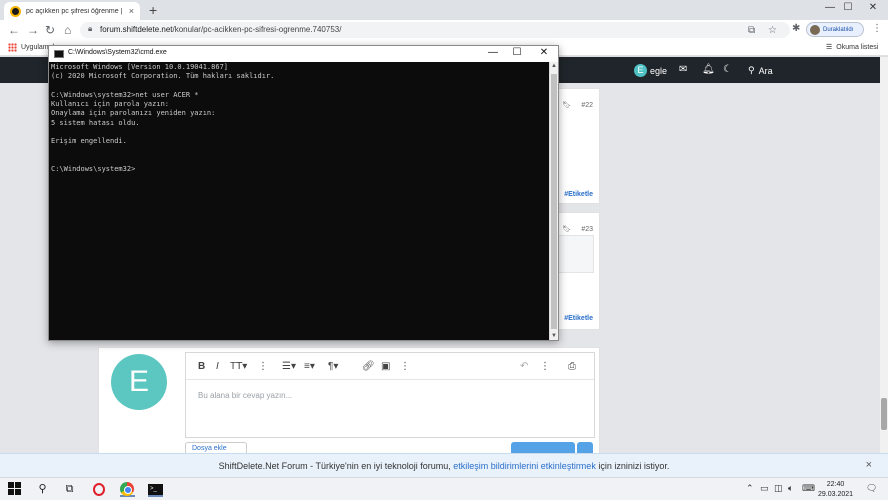  I want to click on back-icon: ←, so click(14, 30).